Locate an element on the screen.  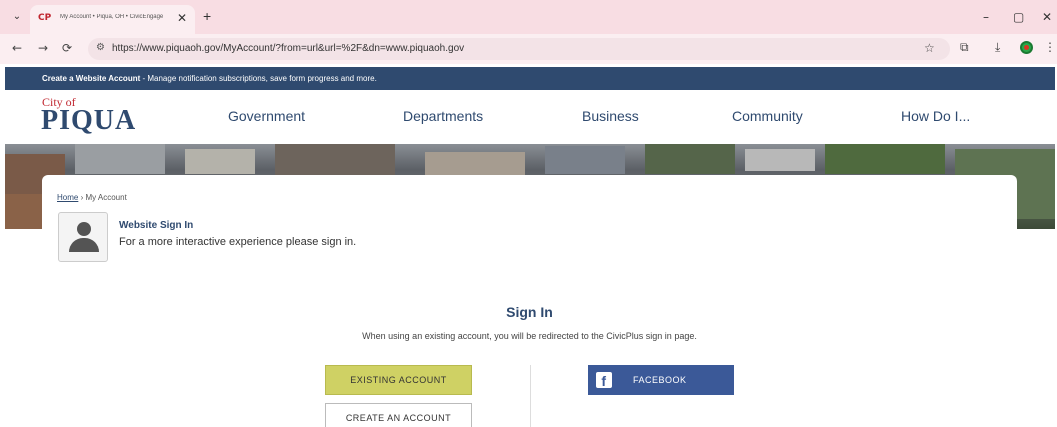
facebook-button-label: FACEBOOK is located at coordinates (660, 380).